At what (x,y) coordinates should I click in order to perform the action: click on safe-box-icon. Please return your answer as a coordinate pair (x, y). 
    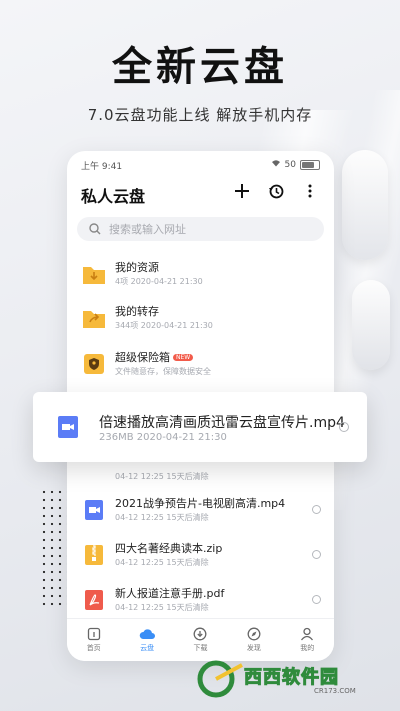
    Looking at the image, I should click on (94, 364).